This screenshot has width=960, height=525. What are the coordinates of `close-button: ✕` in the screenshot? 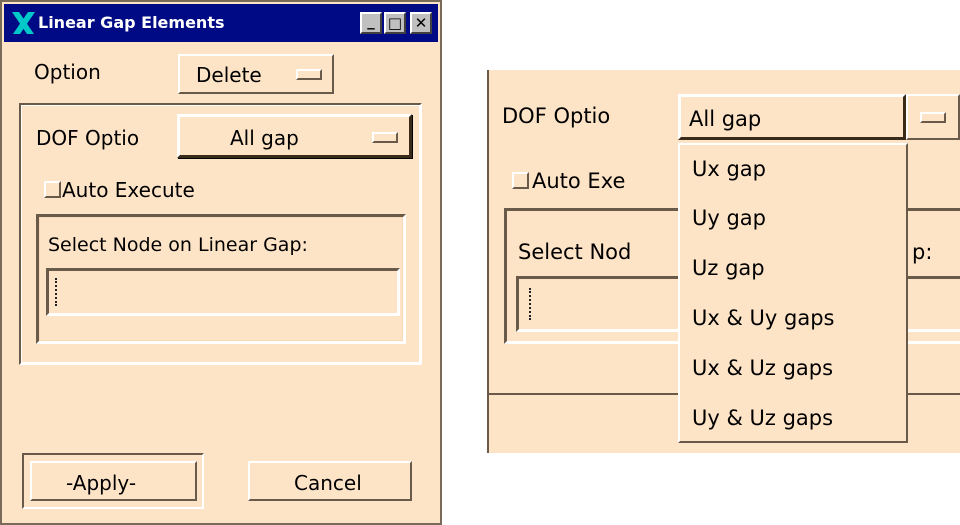 It's located at (421, 23).